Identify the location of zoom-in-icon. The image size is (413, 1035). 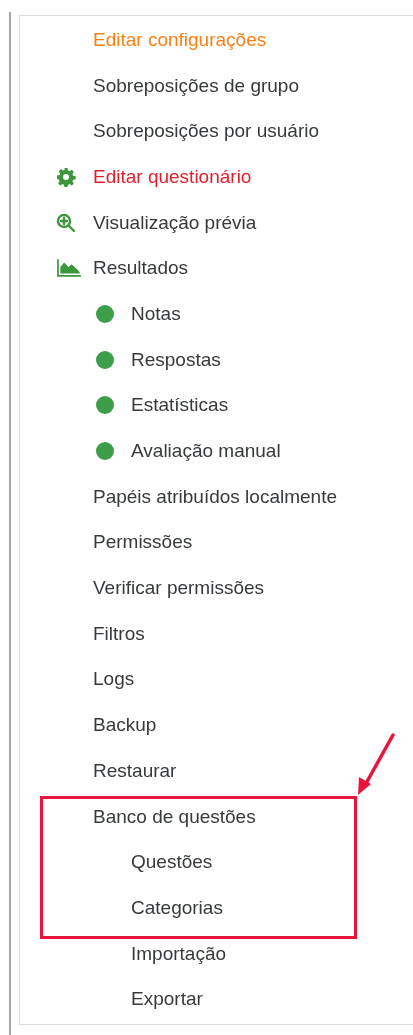
(66, 222).